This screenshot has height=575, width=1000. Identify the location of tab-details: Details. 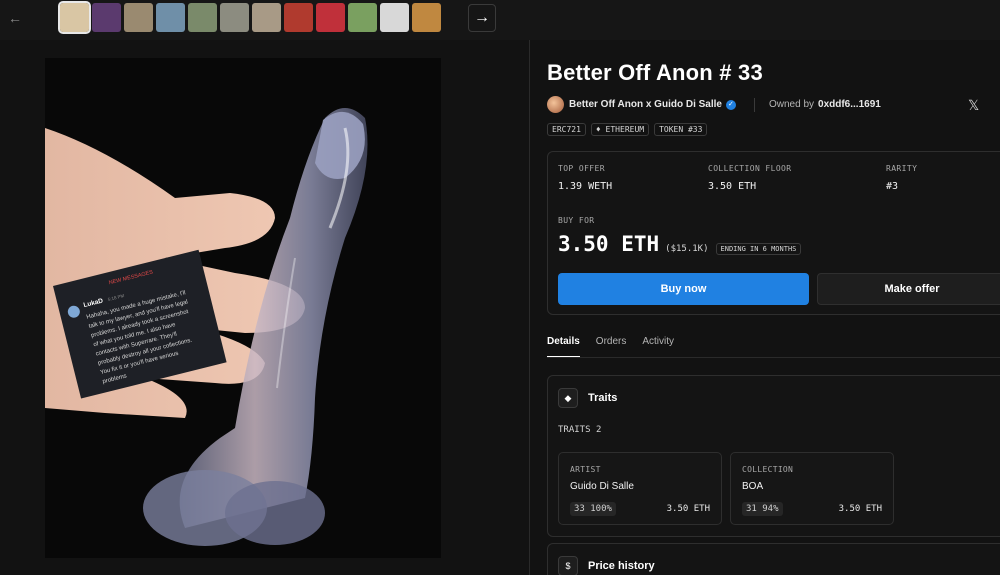
(563, 347).